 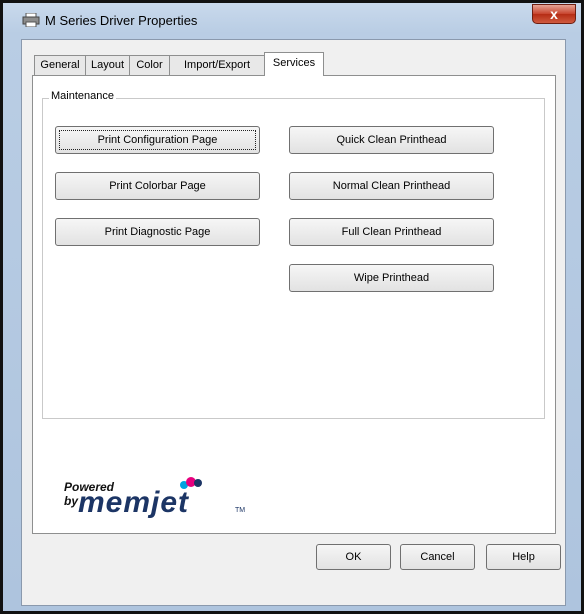 I want to click on tab-layout: Layout, so click(x=107, y=65).